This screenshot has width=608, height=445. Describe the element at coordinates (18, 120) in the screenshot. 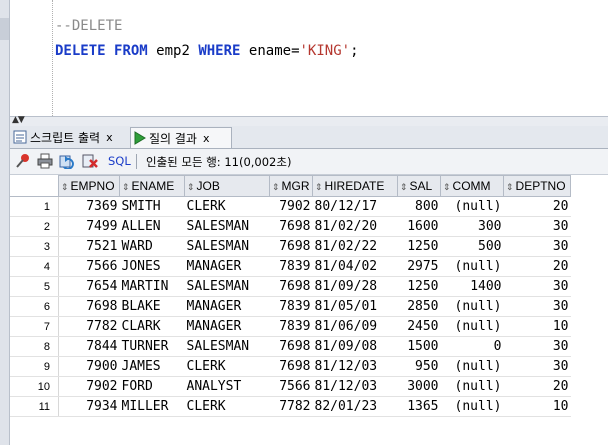

I see `splitter-arrows-icon: ▲▼` at that location.